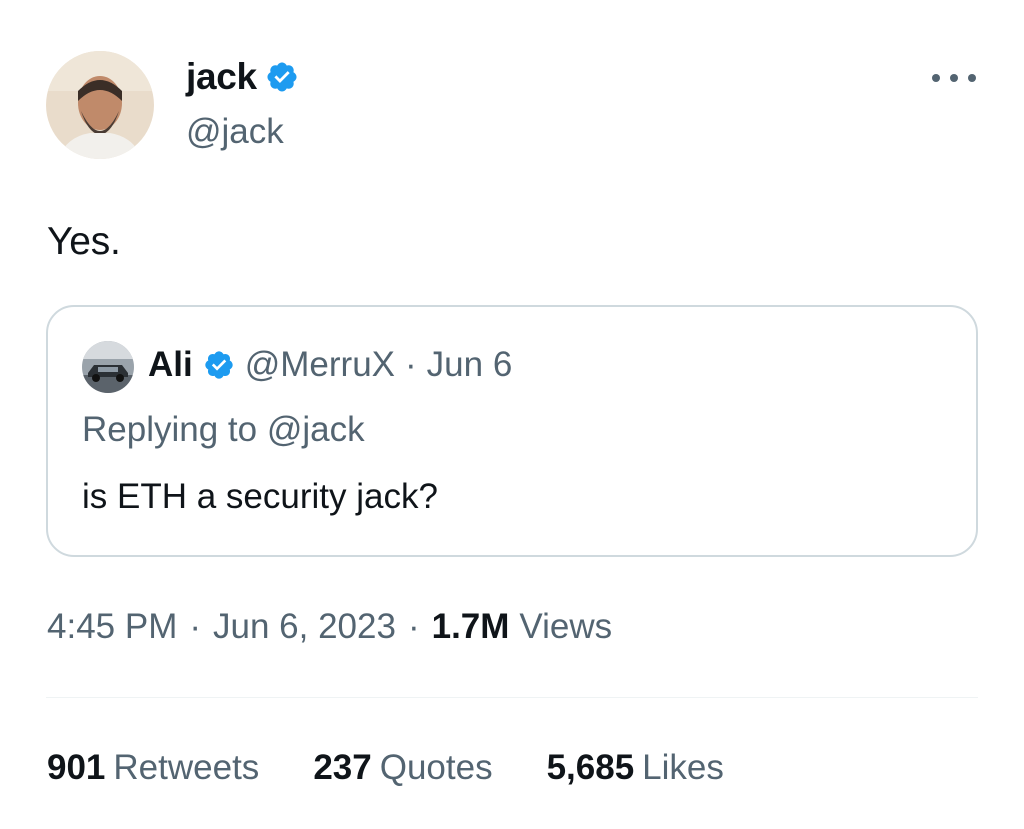 The width and height of the screenshot is (1024, 829). I want to click on likes-count: 5,685, so click(590, 767).